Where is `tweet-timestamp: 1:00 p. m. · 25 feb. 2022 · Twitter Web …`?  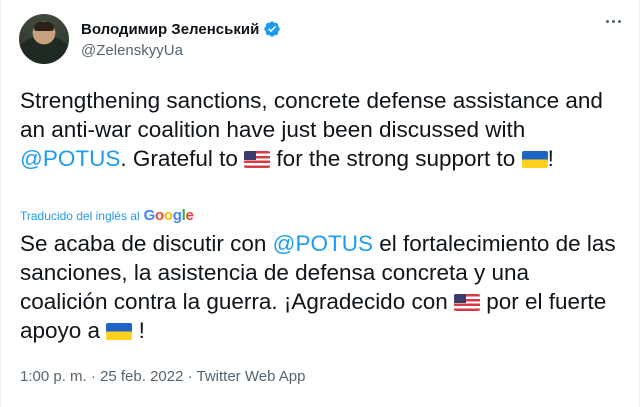 tweet-timestamp: 1:00 p. m. · 25 feb. 2022 · Twitter Web … is located at coordinates (162, 376).